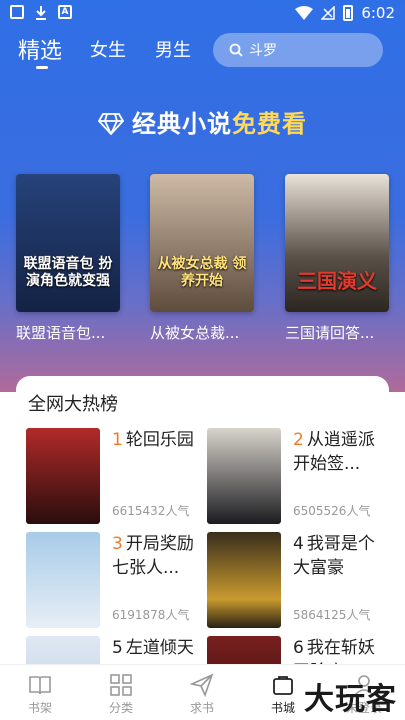 This screenshot has height=720, width=405. What do you see at coordinates (121, 685) in the screenshot?
I see `grid-icon` at bounding box center [121, 685].